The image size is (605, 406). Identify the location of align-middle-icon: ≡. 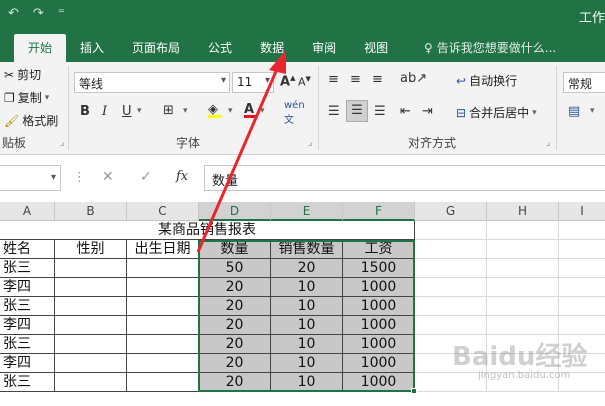
(355, 79).